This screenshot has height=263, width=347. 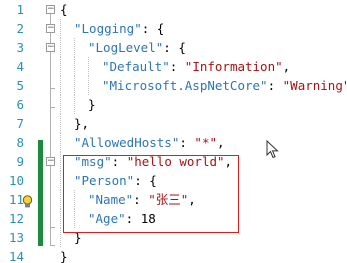 I want to click on code-text: "AllowedHosts": "*",, so click(x=142, y=142).